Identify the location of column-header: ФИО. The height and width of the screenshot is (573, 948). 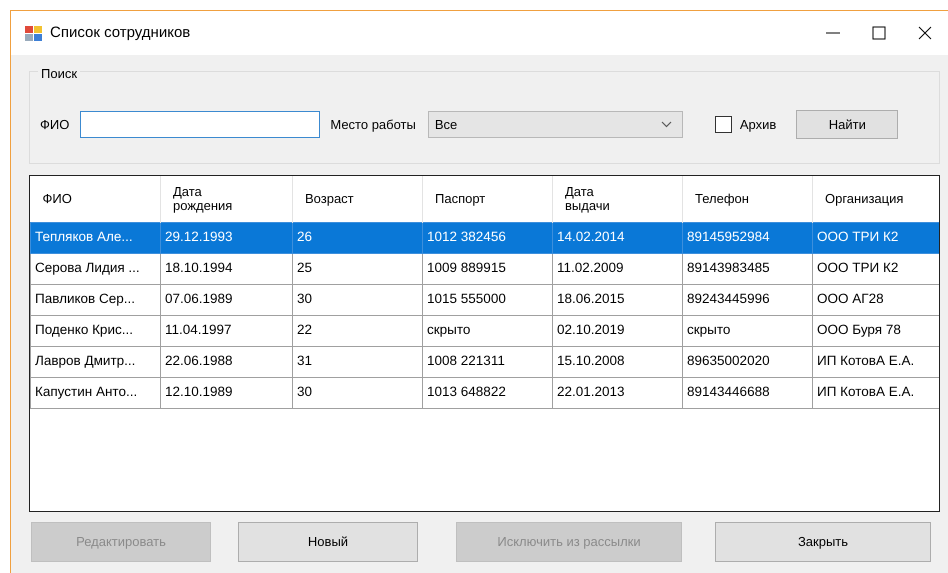
(57, 199).